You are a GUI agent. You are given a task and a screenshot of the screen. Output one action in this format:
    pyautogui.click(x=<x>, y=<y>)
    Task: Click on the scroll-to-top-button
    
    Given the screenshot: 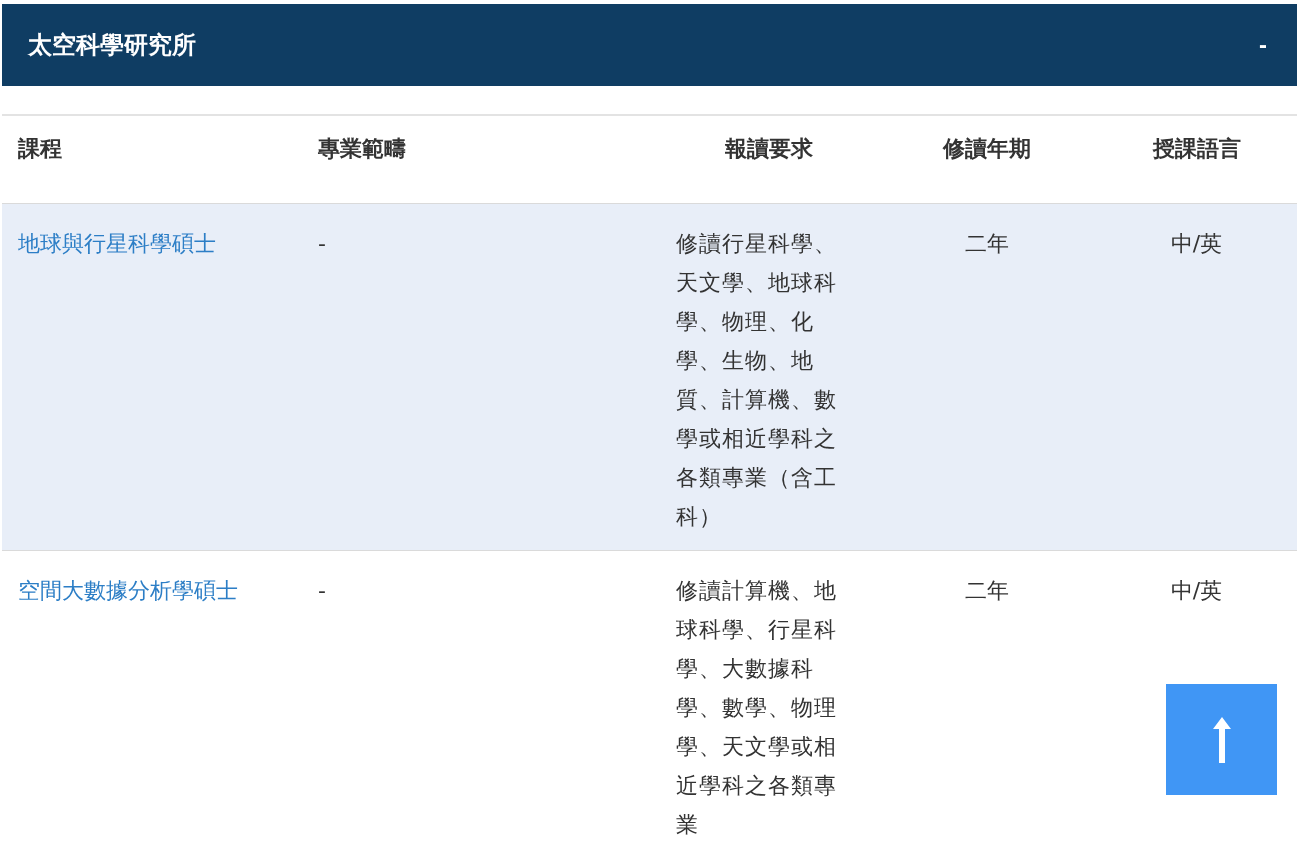 What is the action you would take?
    pyautogui.click(x=1221, y=739)
    